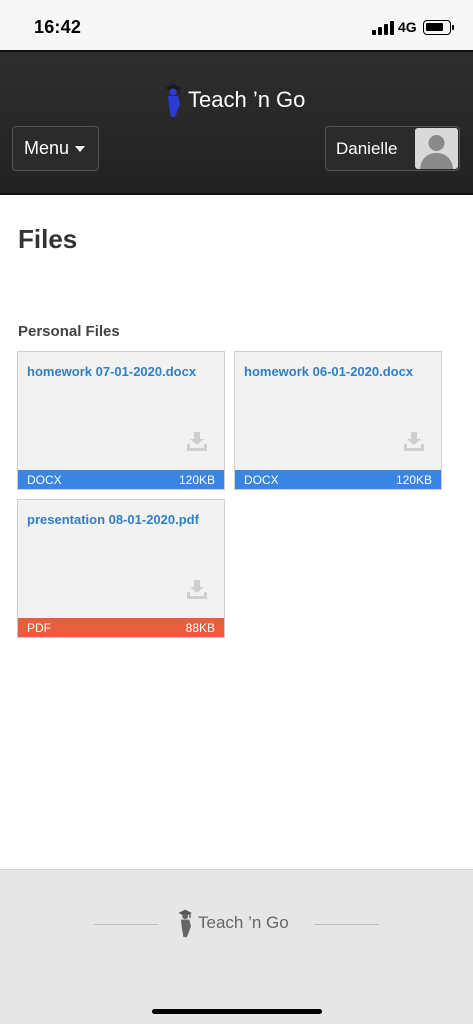 The width and height of the screenshot is (473, 1024). Describe the element at coordinates (407, 27) in the screenshot. I see `network-type: 4G` at that location.